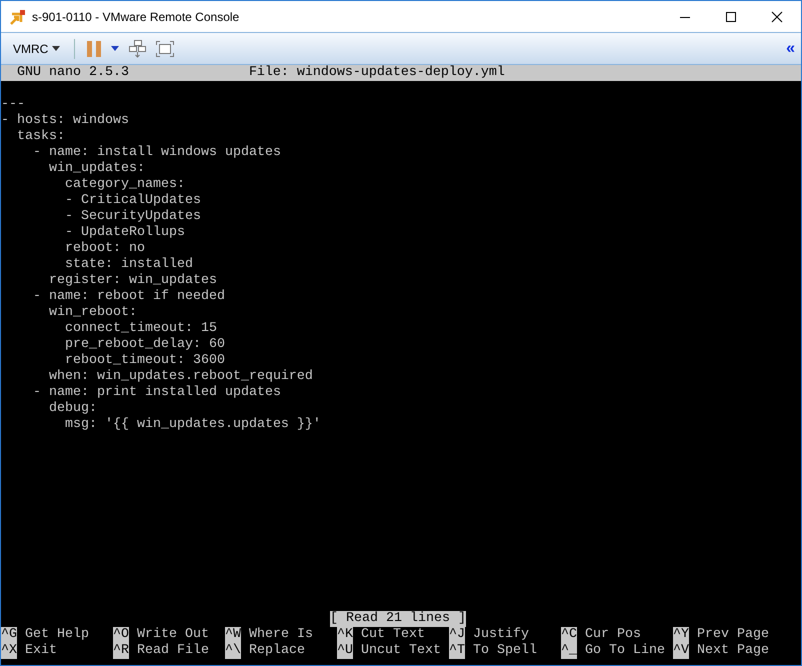  Describe the element at coordinates (137, 49) in the screenshot. I see `network-icon` at that location.